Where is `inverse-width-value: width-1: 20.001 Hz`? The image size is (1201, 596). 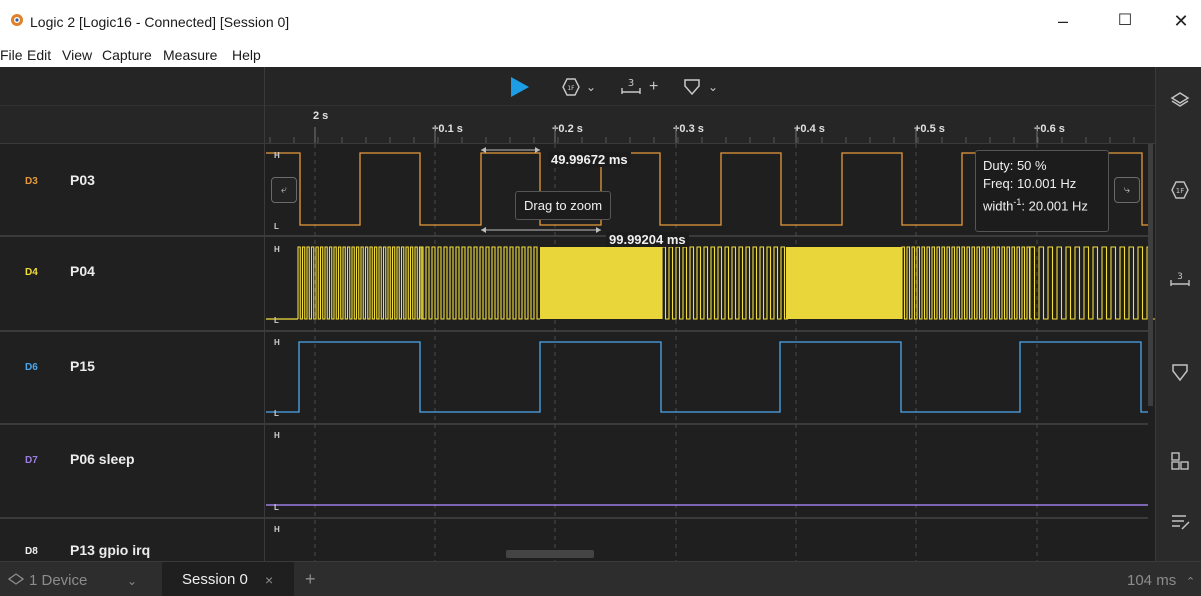
inverse-width-value: width-1: 20.001 Hz is located at coordinates (1035, 205).